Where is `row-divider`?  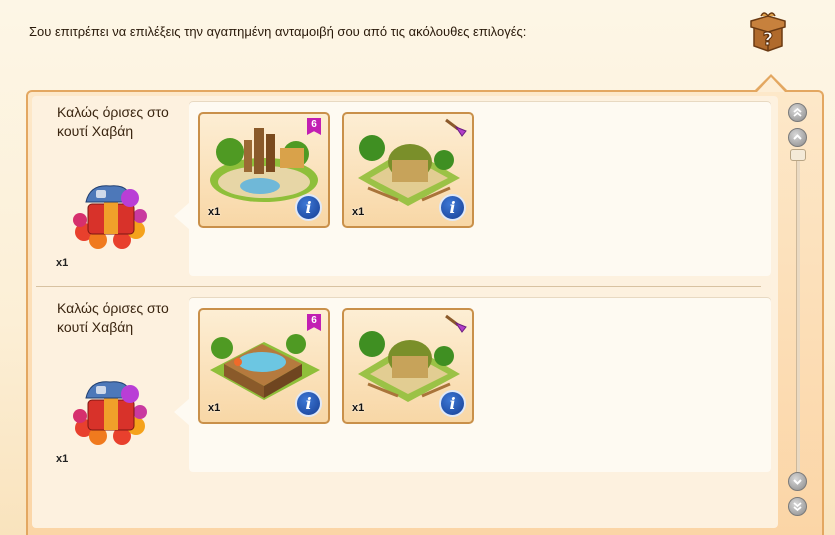 row-divider is located at coordinates (398, 286).